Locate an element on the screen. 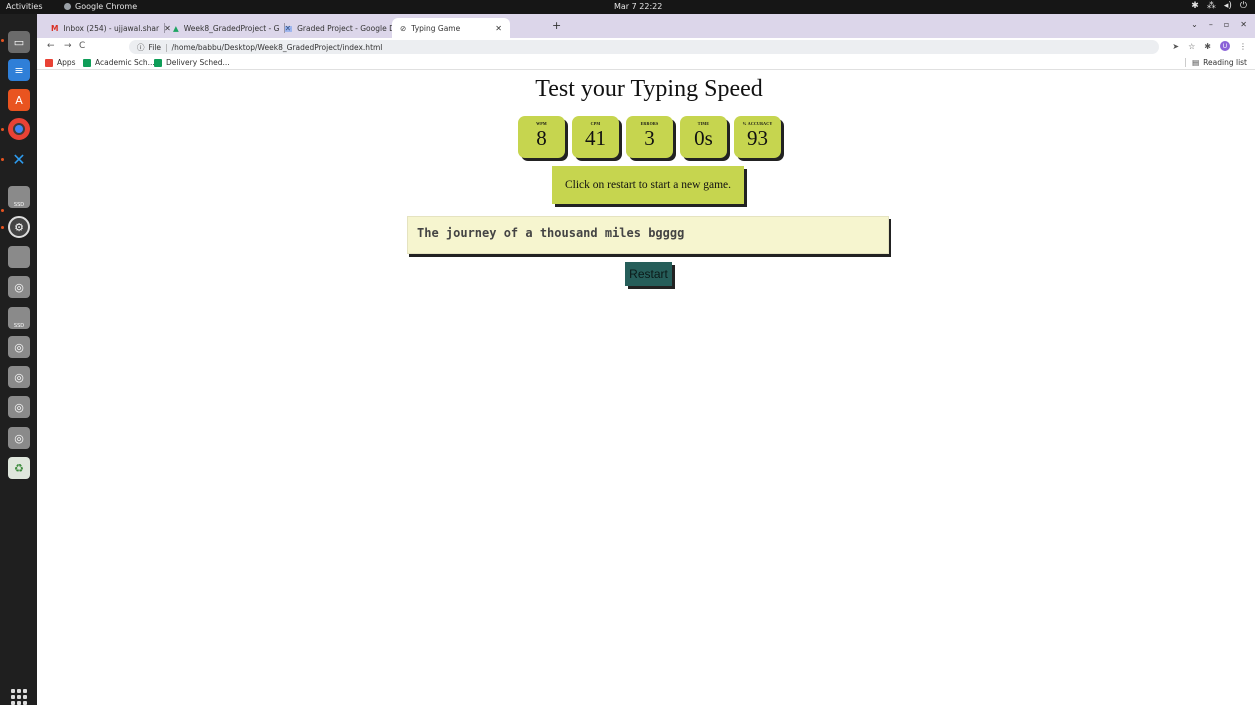 Image resolution: width=1255 pixels, height=706 pixels. restore-icon: ▫ is located at coordinates (1226, 24).